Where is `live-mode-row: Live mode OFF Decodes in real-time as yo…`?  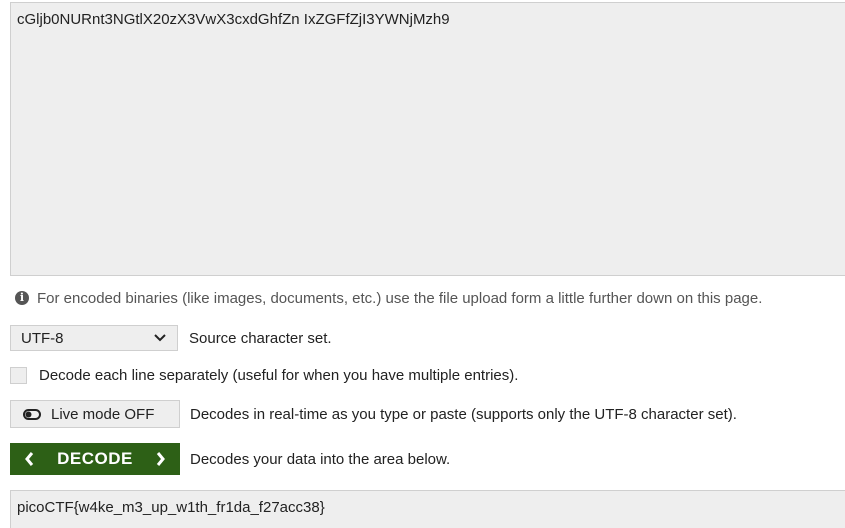 live-mode-row: Live mode OFF Decodes in real-time as yo… is located at coordinates (373, 414).